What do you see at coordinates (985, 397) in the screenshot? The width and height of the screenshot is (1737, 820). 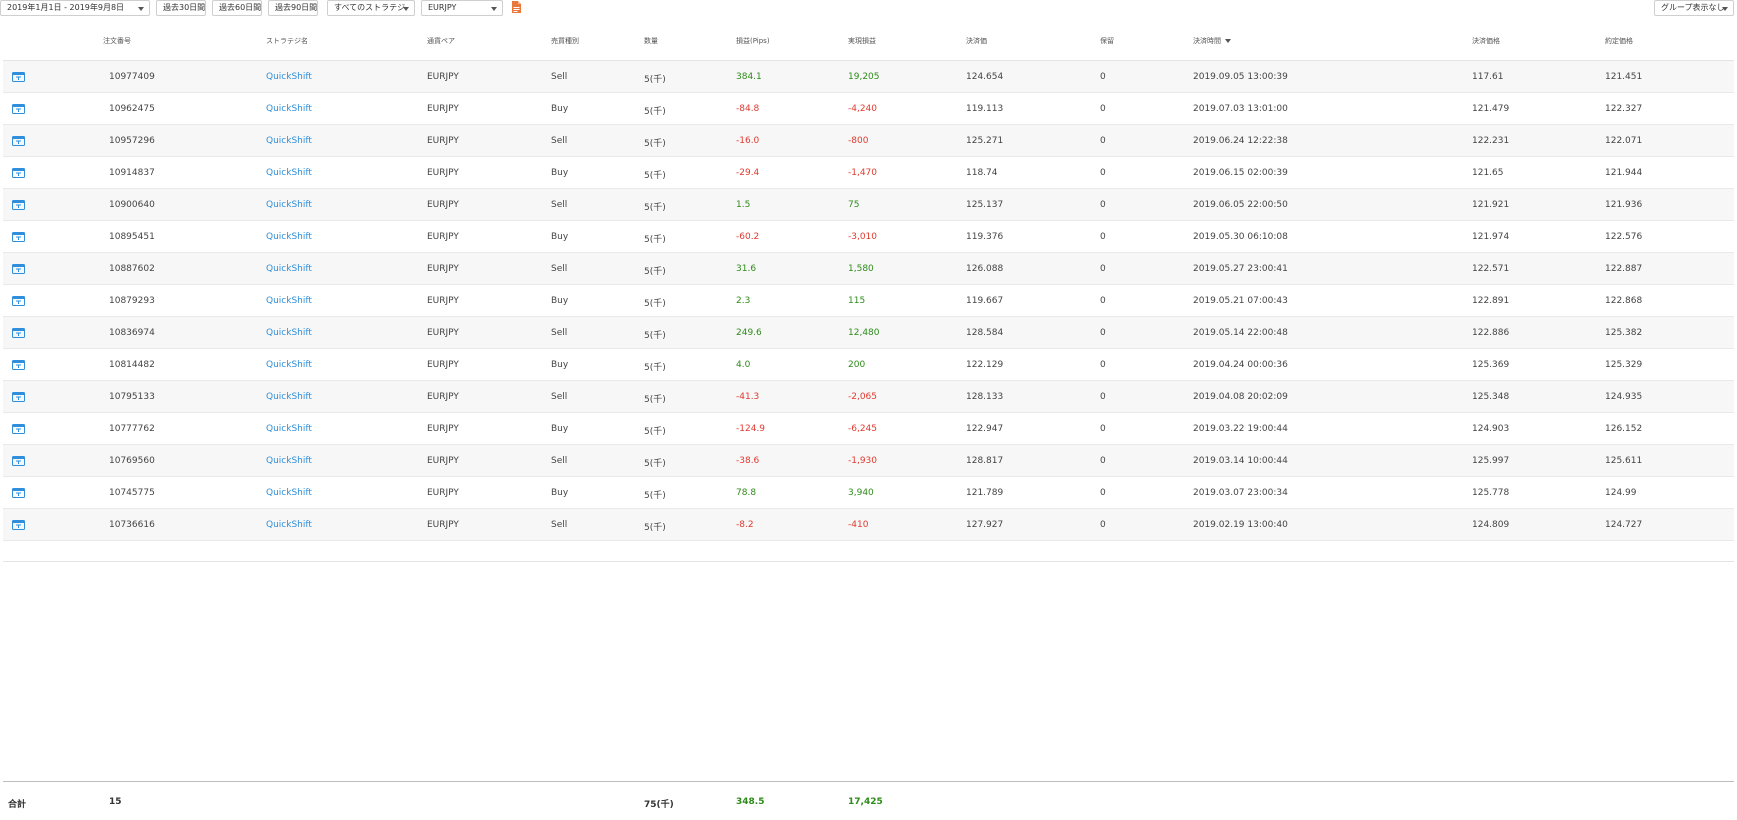 I see `rollover-cell: 128.133` at bounding box center [985, 397].